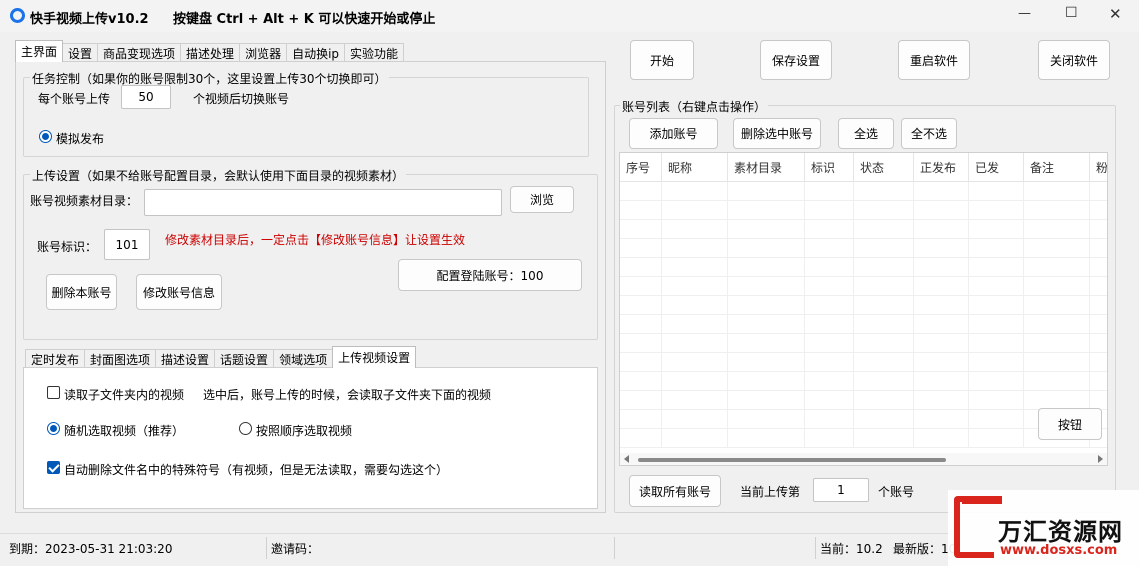  I want to click on read-all-accounts-button: 读取所有账号, so click(675, 491).